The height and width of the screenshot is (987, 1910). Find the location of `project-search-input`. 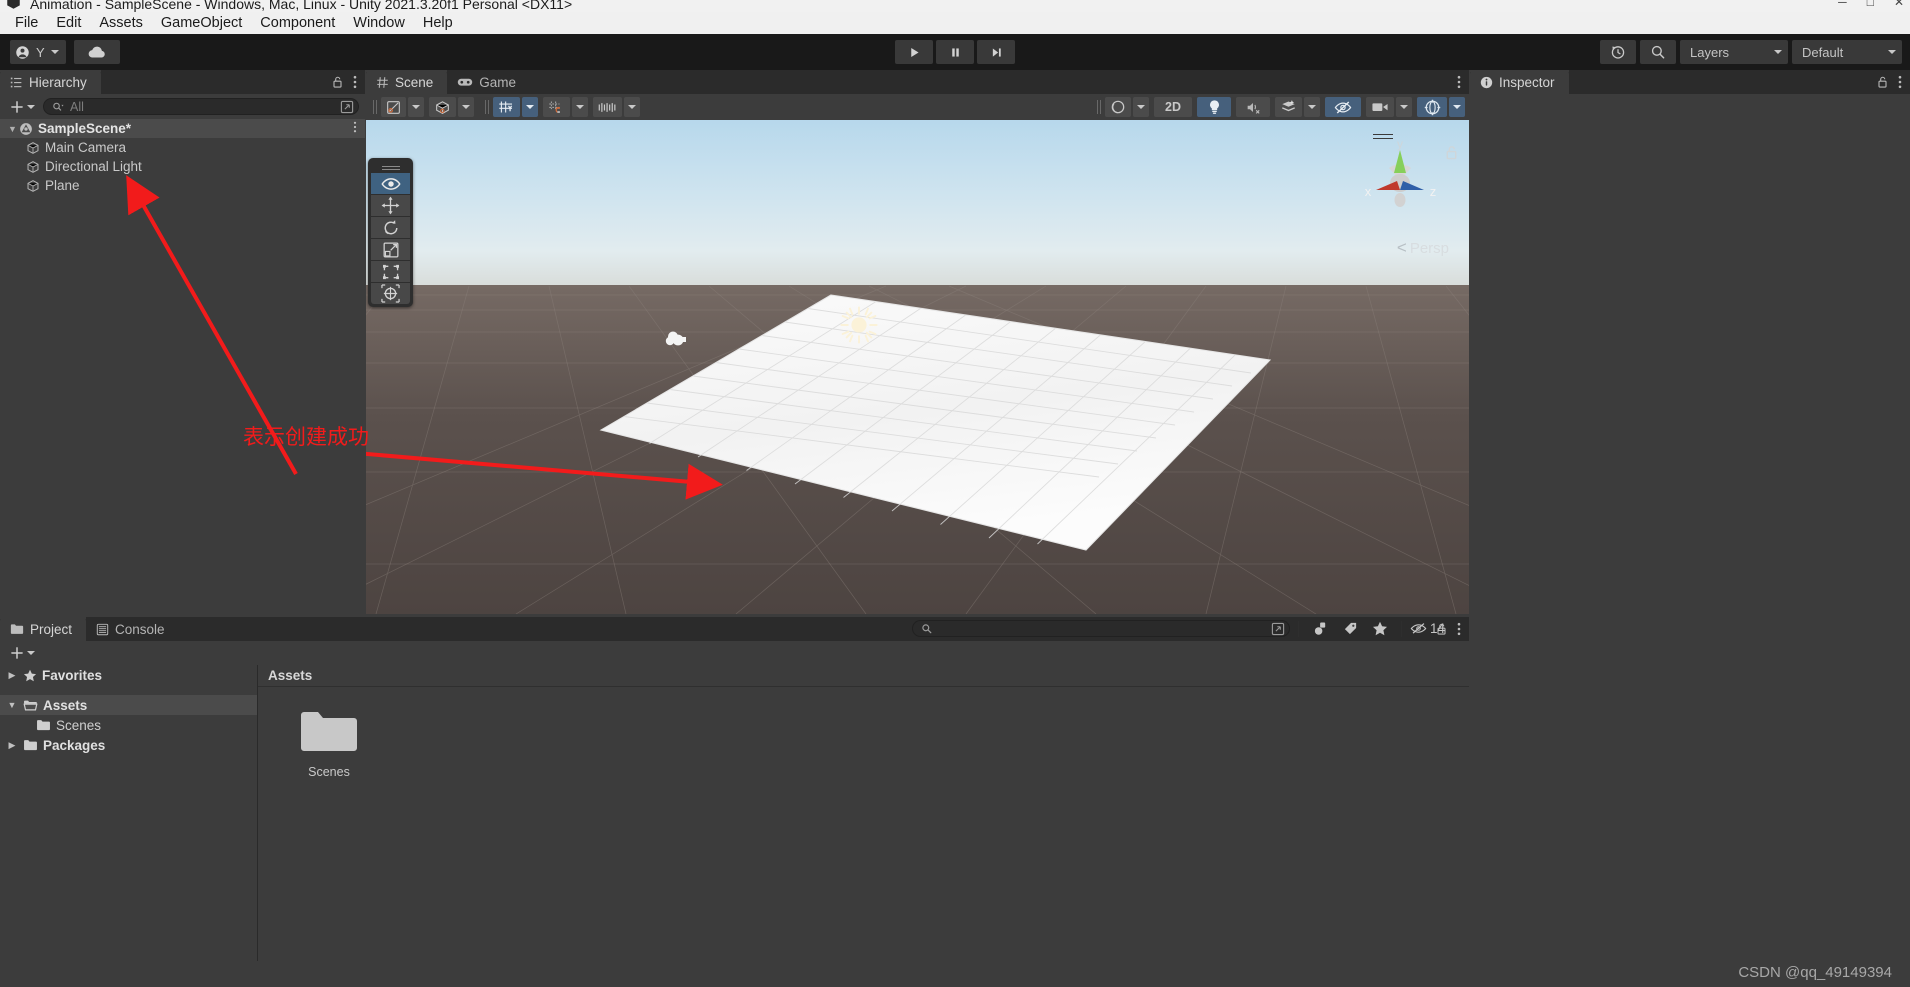

project-search-input is located at coordinates (1102, 628).